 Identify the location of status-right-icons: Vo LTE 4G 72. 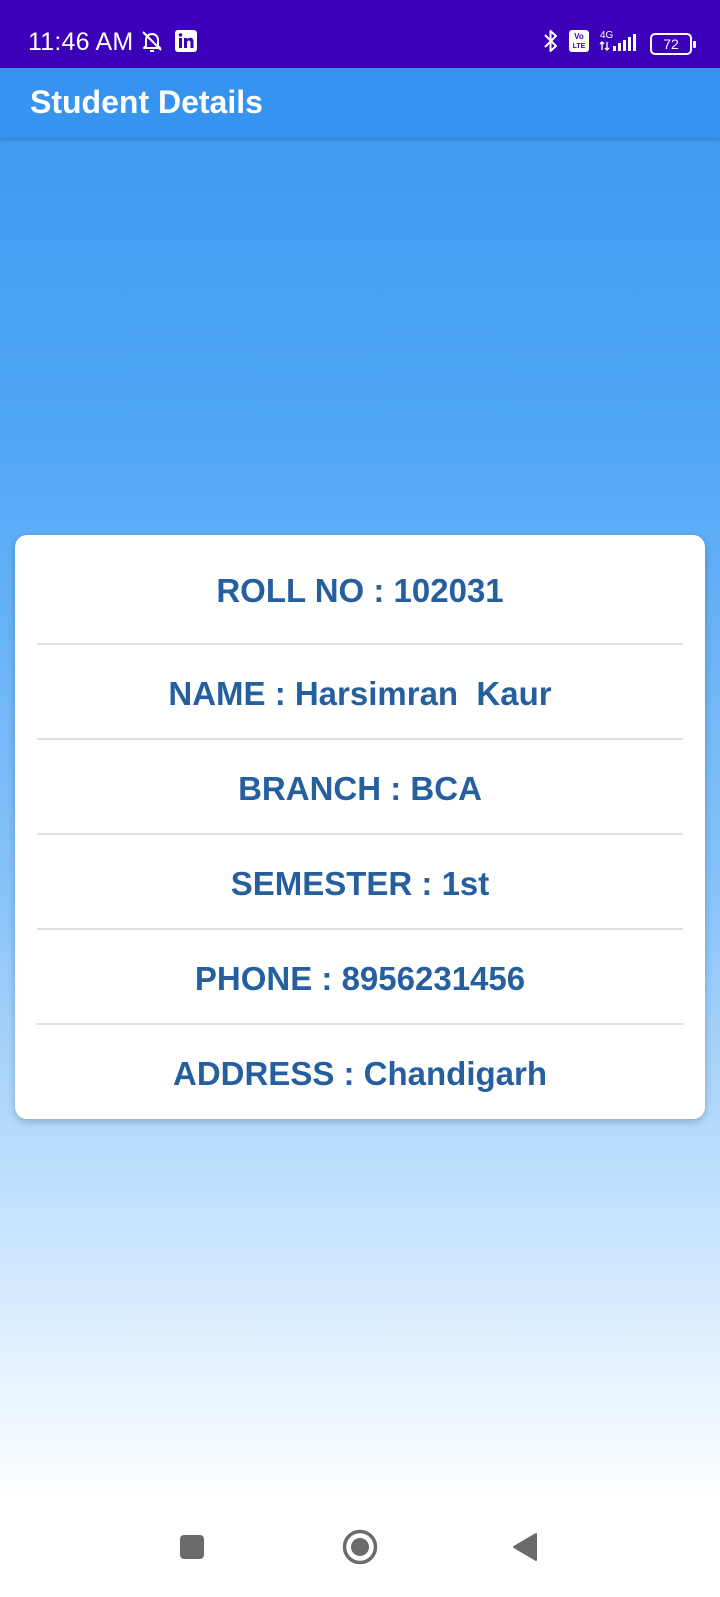
(619, 43).